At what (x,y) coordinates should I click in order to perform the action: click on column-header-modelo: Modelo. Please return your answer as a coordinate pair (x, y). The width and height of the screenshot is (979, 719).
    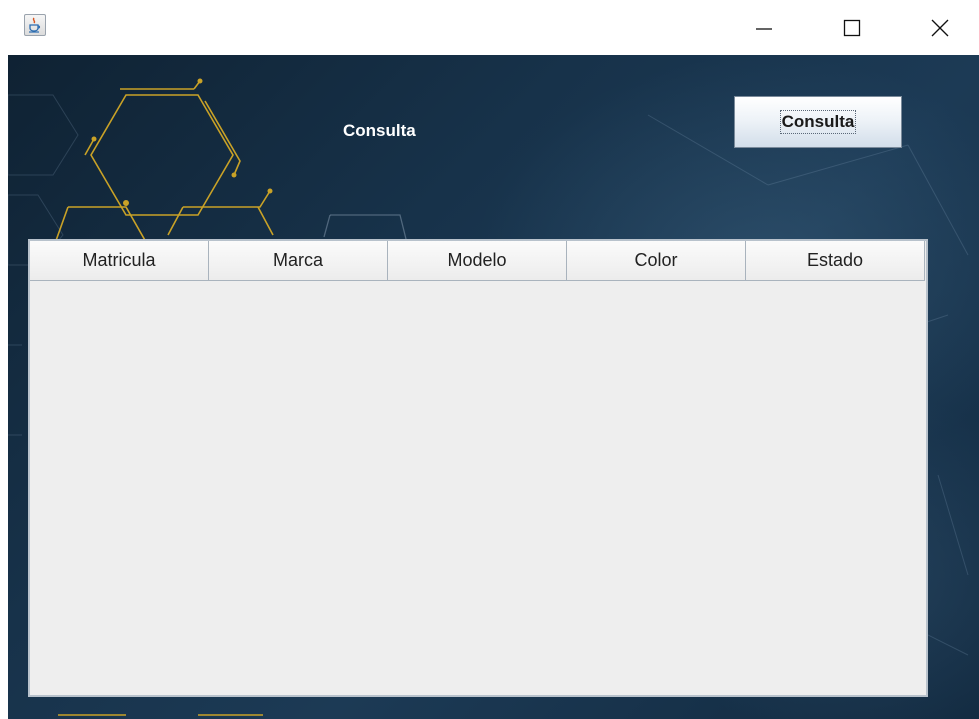
    Looking at the image, I should click on (477, 260).